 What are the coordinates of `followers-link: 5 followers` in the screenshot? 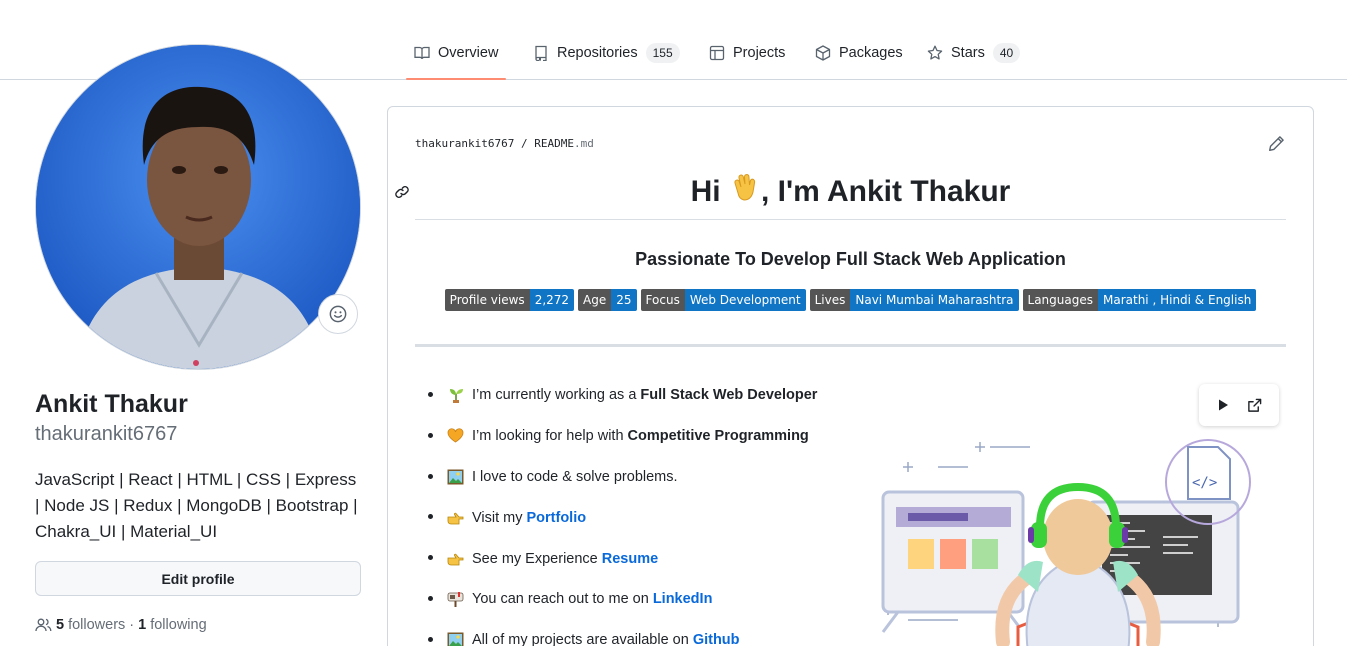 It's located at (80, 625).